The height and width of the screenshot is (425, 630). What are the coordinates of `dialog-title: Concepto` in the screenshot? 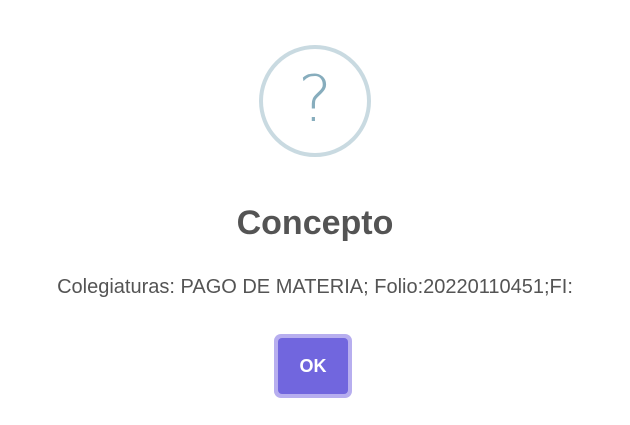 It's located at (315, 223).